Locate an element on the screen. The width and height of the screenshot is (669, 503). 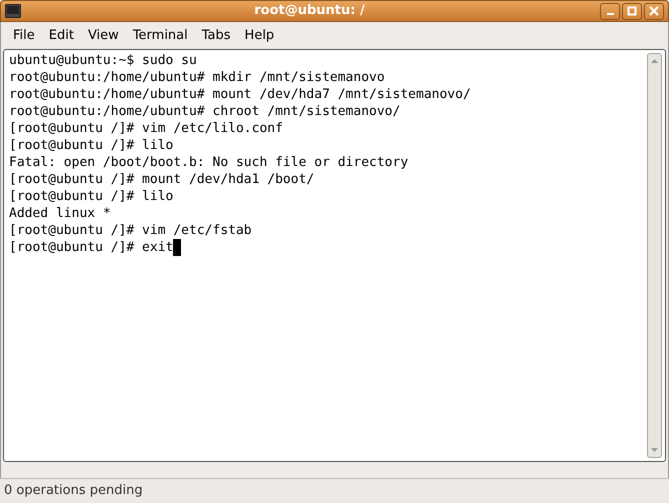
terminal-line: Fatal: open /boot/boot.b: No such file or directory is located at coordinates (208, 162).